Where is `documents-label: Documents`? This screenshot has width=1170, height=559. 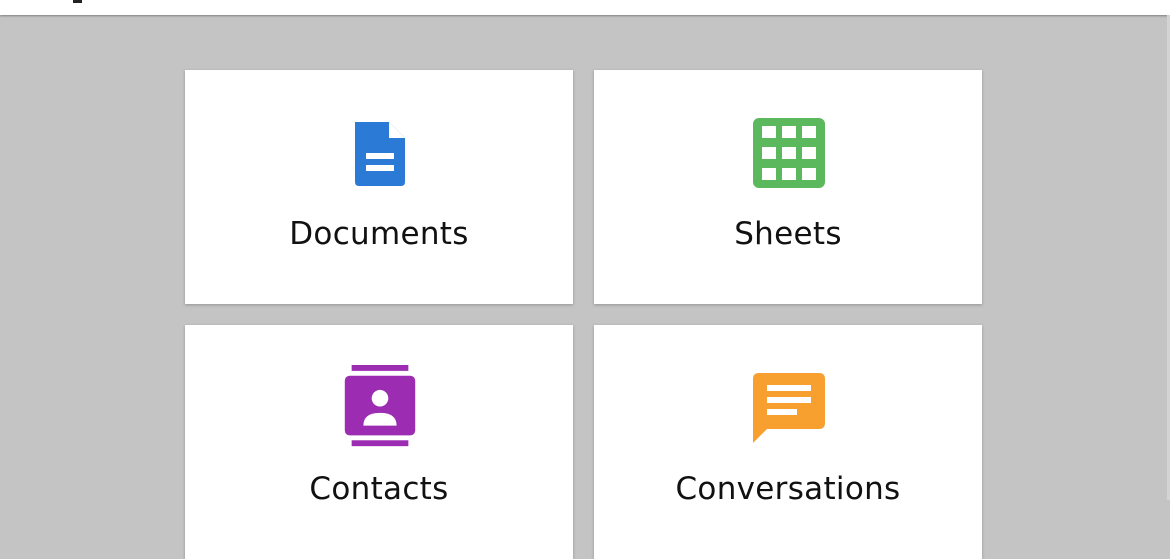 documents-label: Documents is located at coordinates (379, 234).